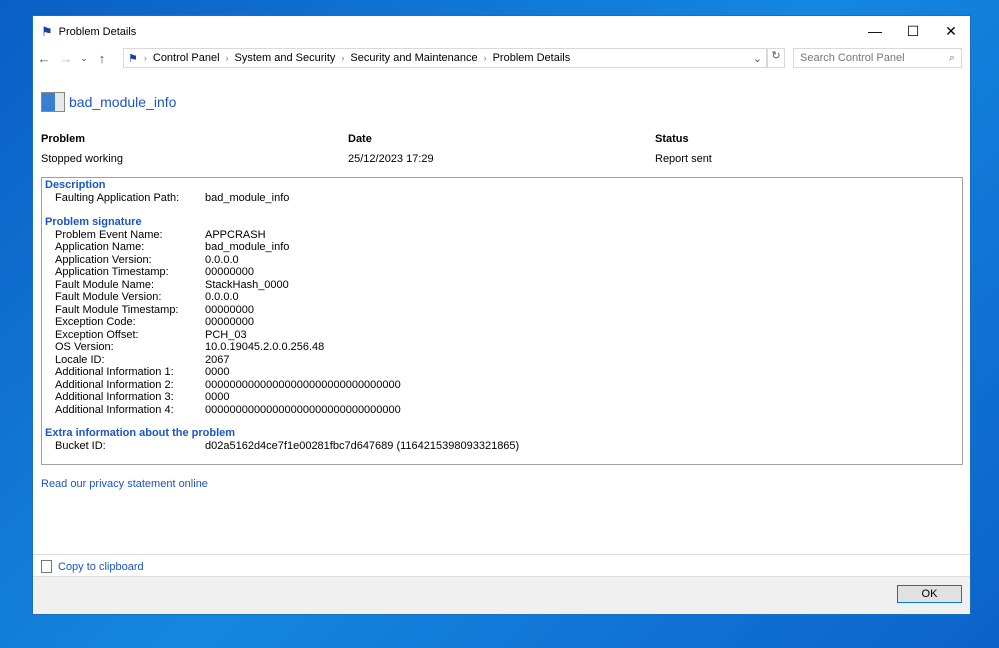  What do you see at coordinates (100, 247) in the screenshot?
I see `detail-label: Application Name:` at bounding box center [100, 247].